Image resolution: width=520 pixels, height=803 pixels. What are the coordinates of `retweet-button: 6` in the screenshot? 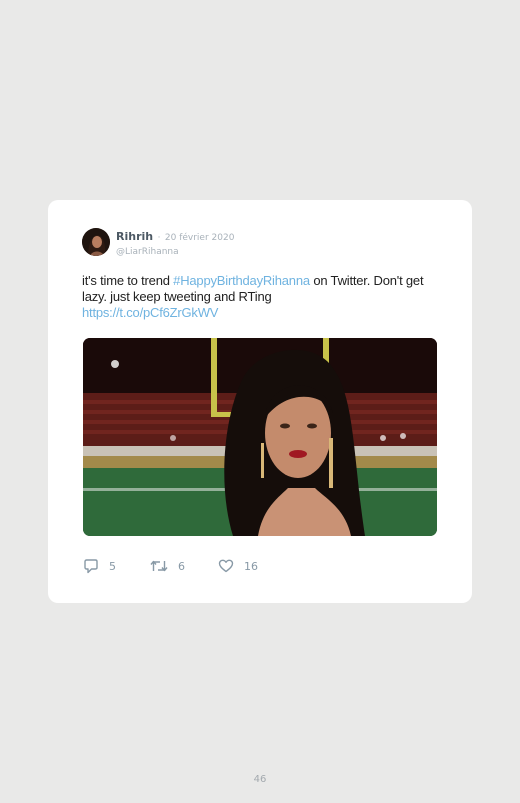 It's located at (167, 566).